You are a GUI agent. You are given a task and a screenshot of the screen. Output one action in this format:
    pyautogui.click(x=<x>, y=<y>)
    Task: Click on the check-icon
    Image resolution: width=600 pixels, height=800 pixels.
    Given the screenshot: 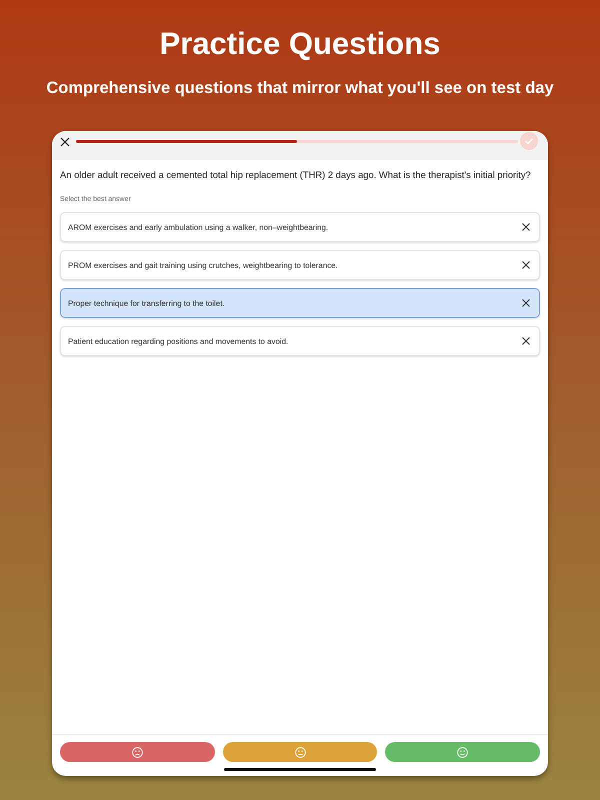 What is the action you would take?
    pyautogui.click(x=529, y=141)
    